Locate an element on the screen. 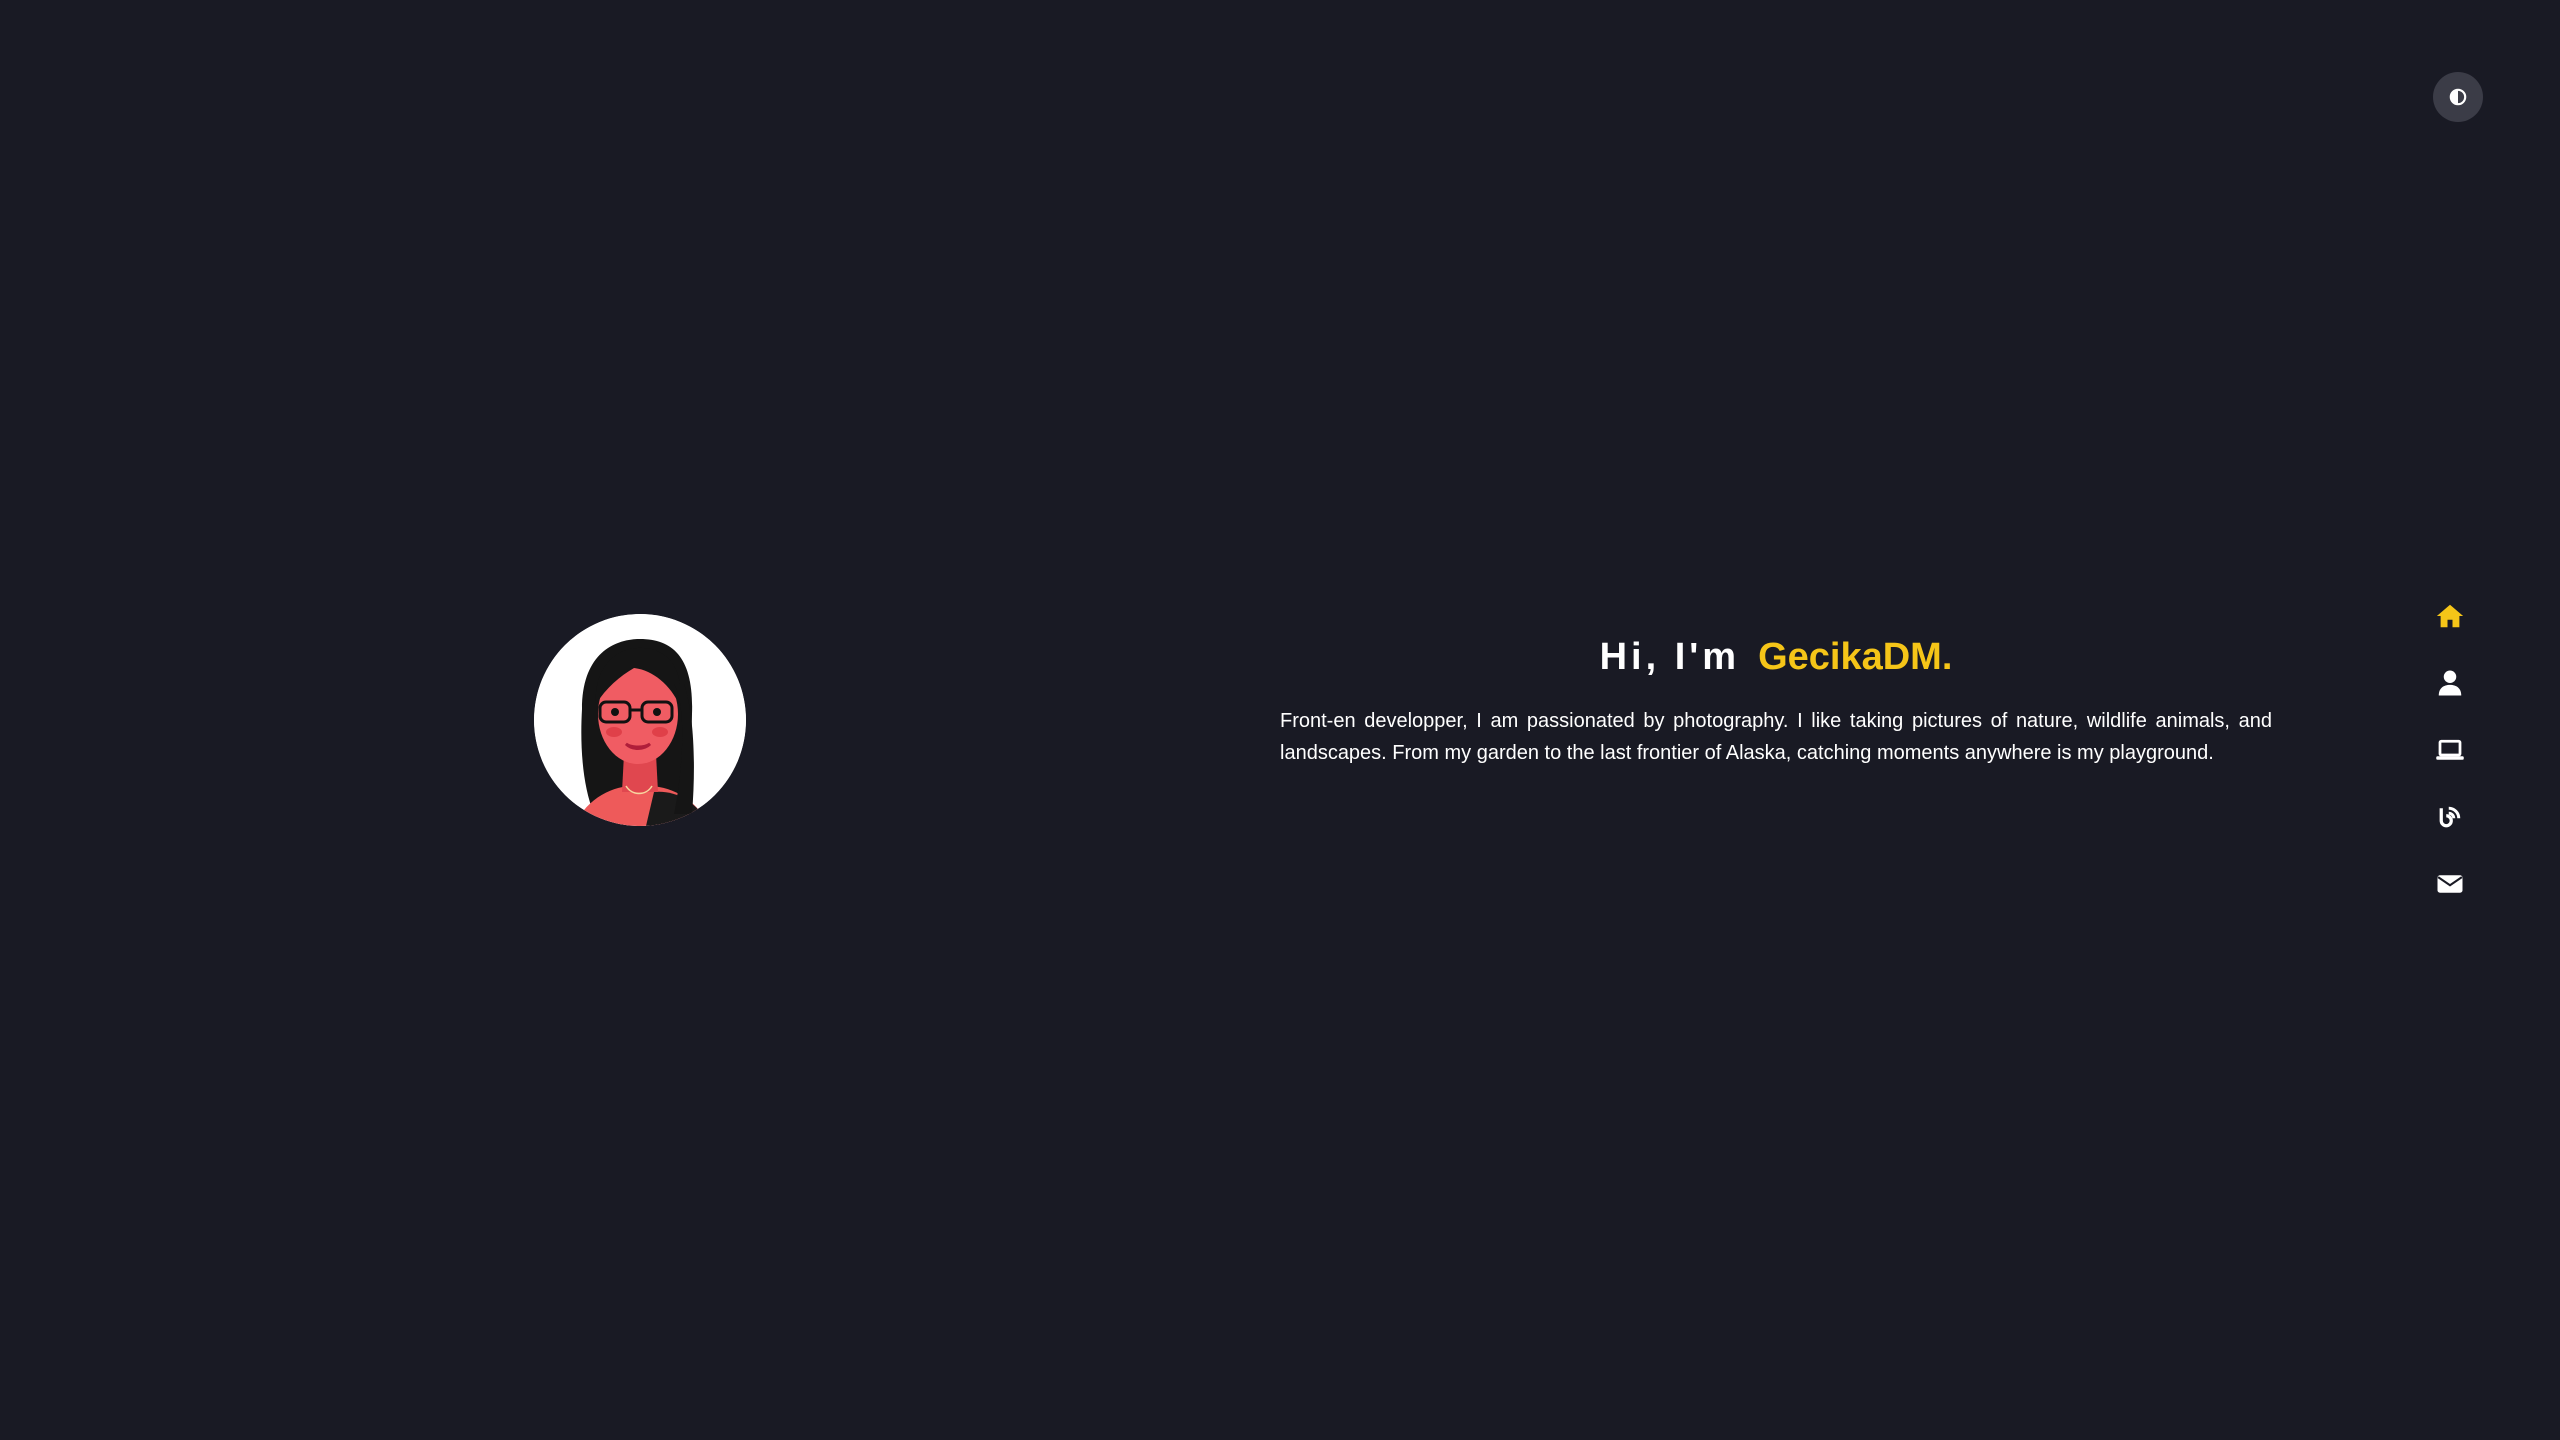 This screenshot has height=1440, width=2560. nav-item-projects is located at coordinates (2450, 750).